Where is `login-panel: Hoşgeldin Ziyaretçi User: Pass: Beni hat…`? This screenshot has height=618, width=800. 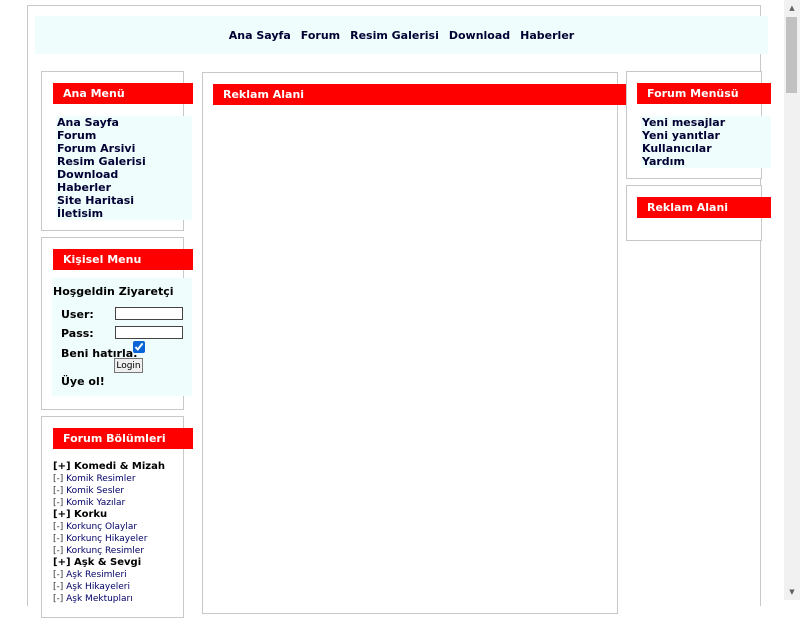
login-panel: Hoşgeldin Ziyaretçi User: Pass: Beni hat… is located at coordinates (122, 337).